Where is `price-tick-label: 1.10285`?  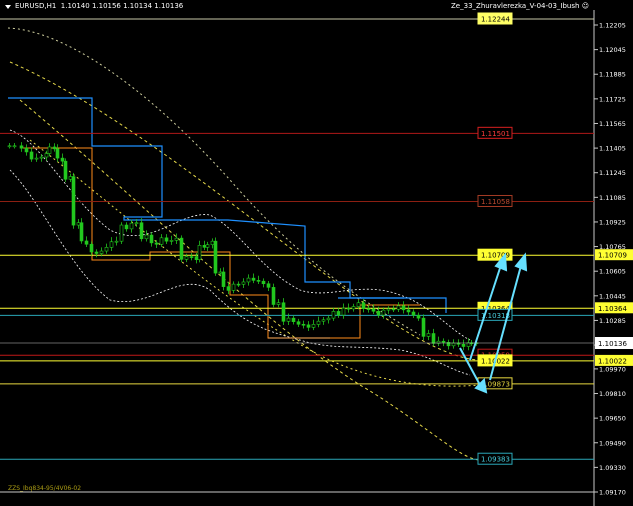
price-tick-label: 1.10285 is located at coordinates (612, 321).